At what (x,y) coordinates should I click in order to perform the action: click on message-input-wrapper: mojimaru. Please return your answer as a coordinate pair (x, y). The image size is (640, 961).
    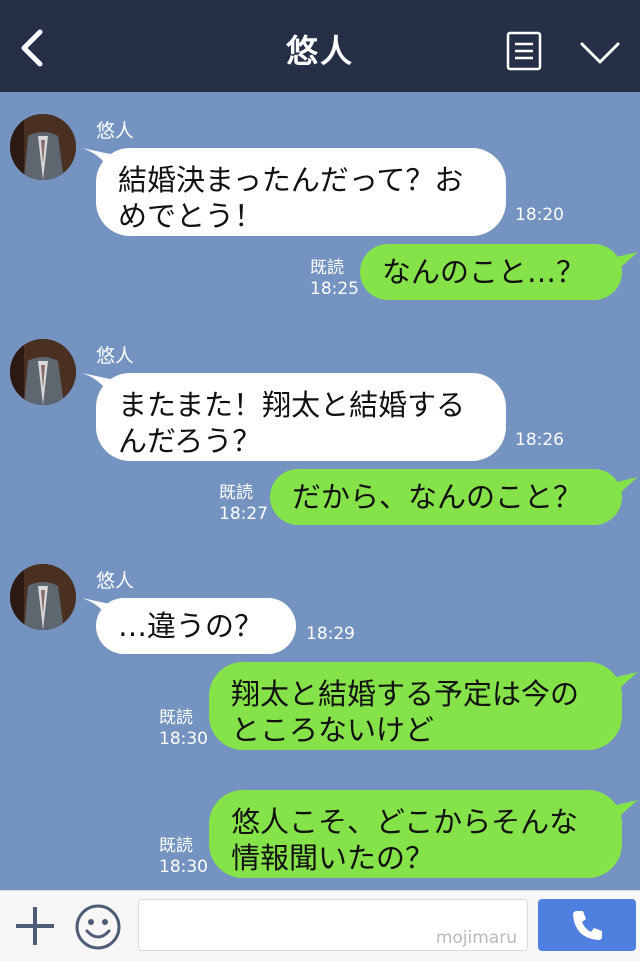
    Looking at the image, I should click on (333, 925).